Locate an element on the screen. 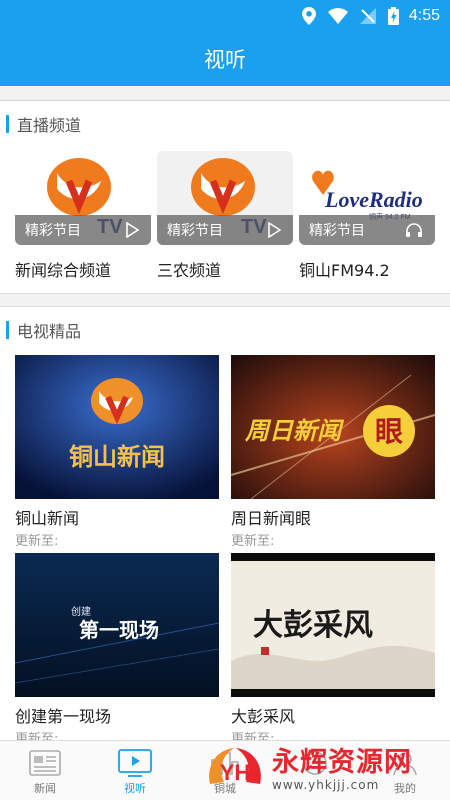 This screenshot has height=801, width=450. program-poster: 铜山新闻 is located at coordinates (117, 427).